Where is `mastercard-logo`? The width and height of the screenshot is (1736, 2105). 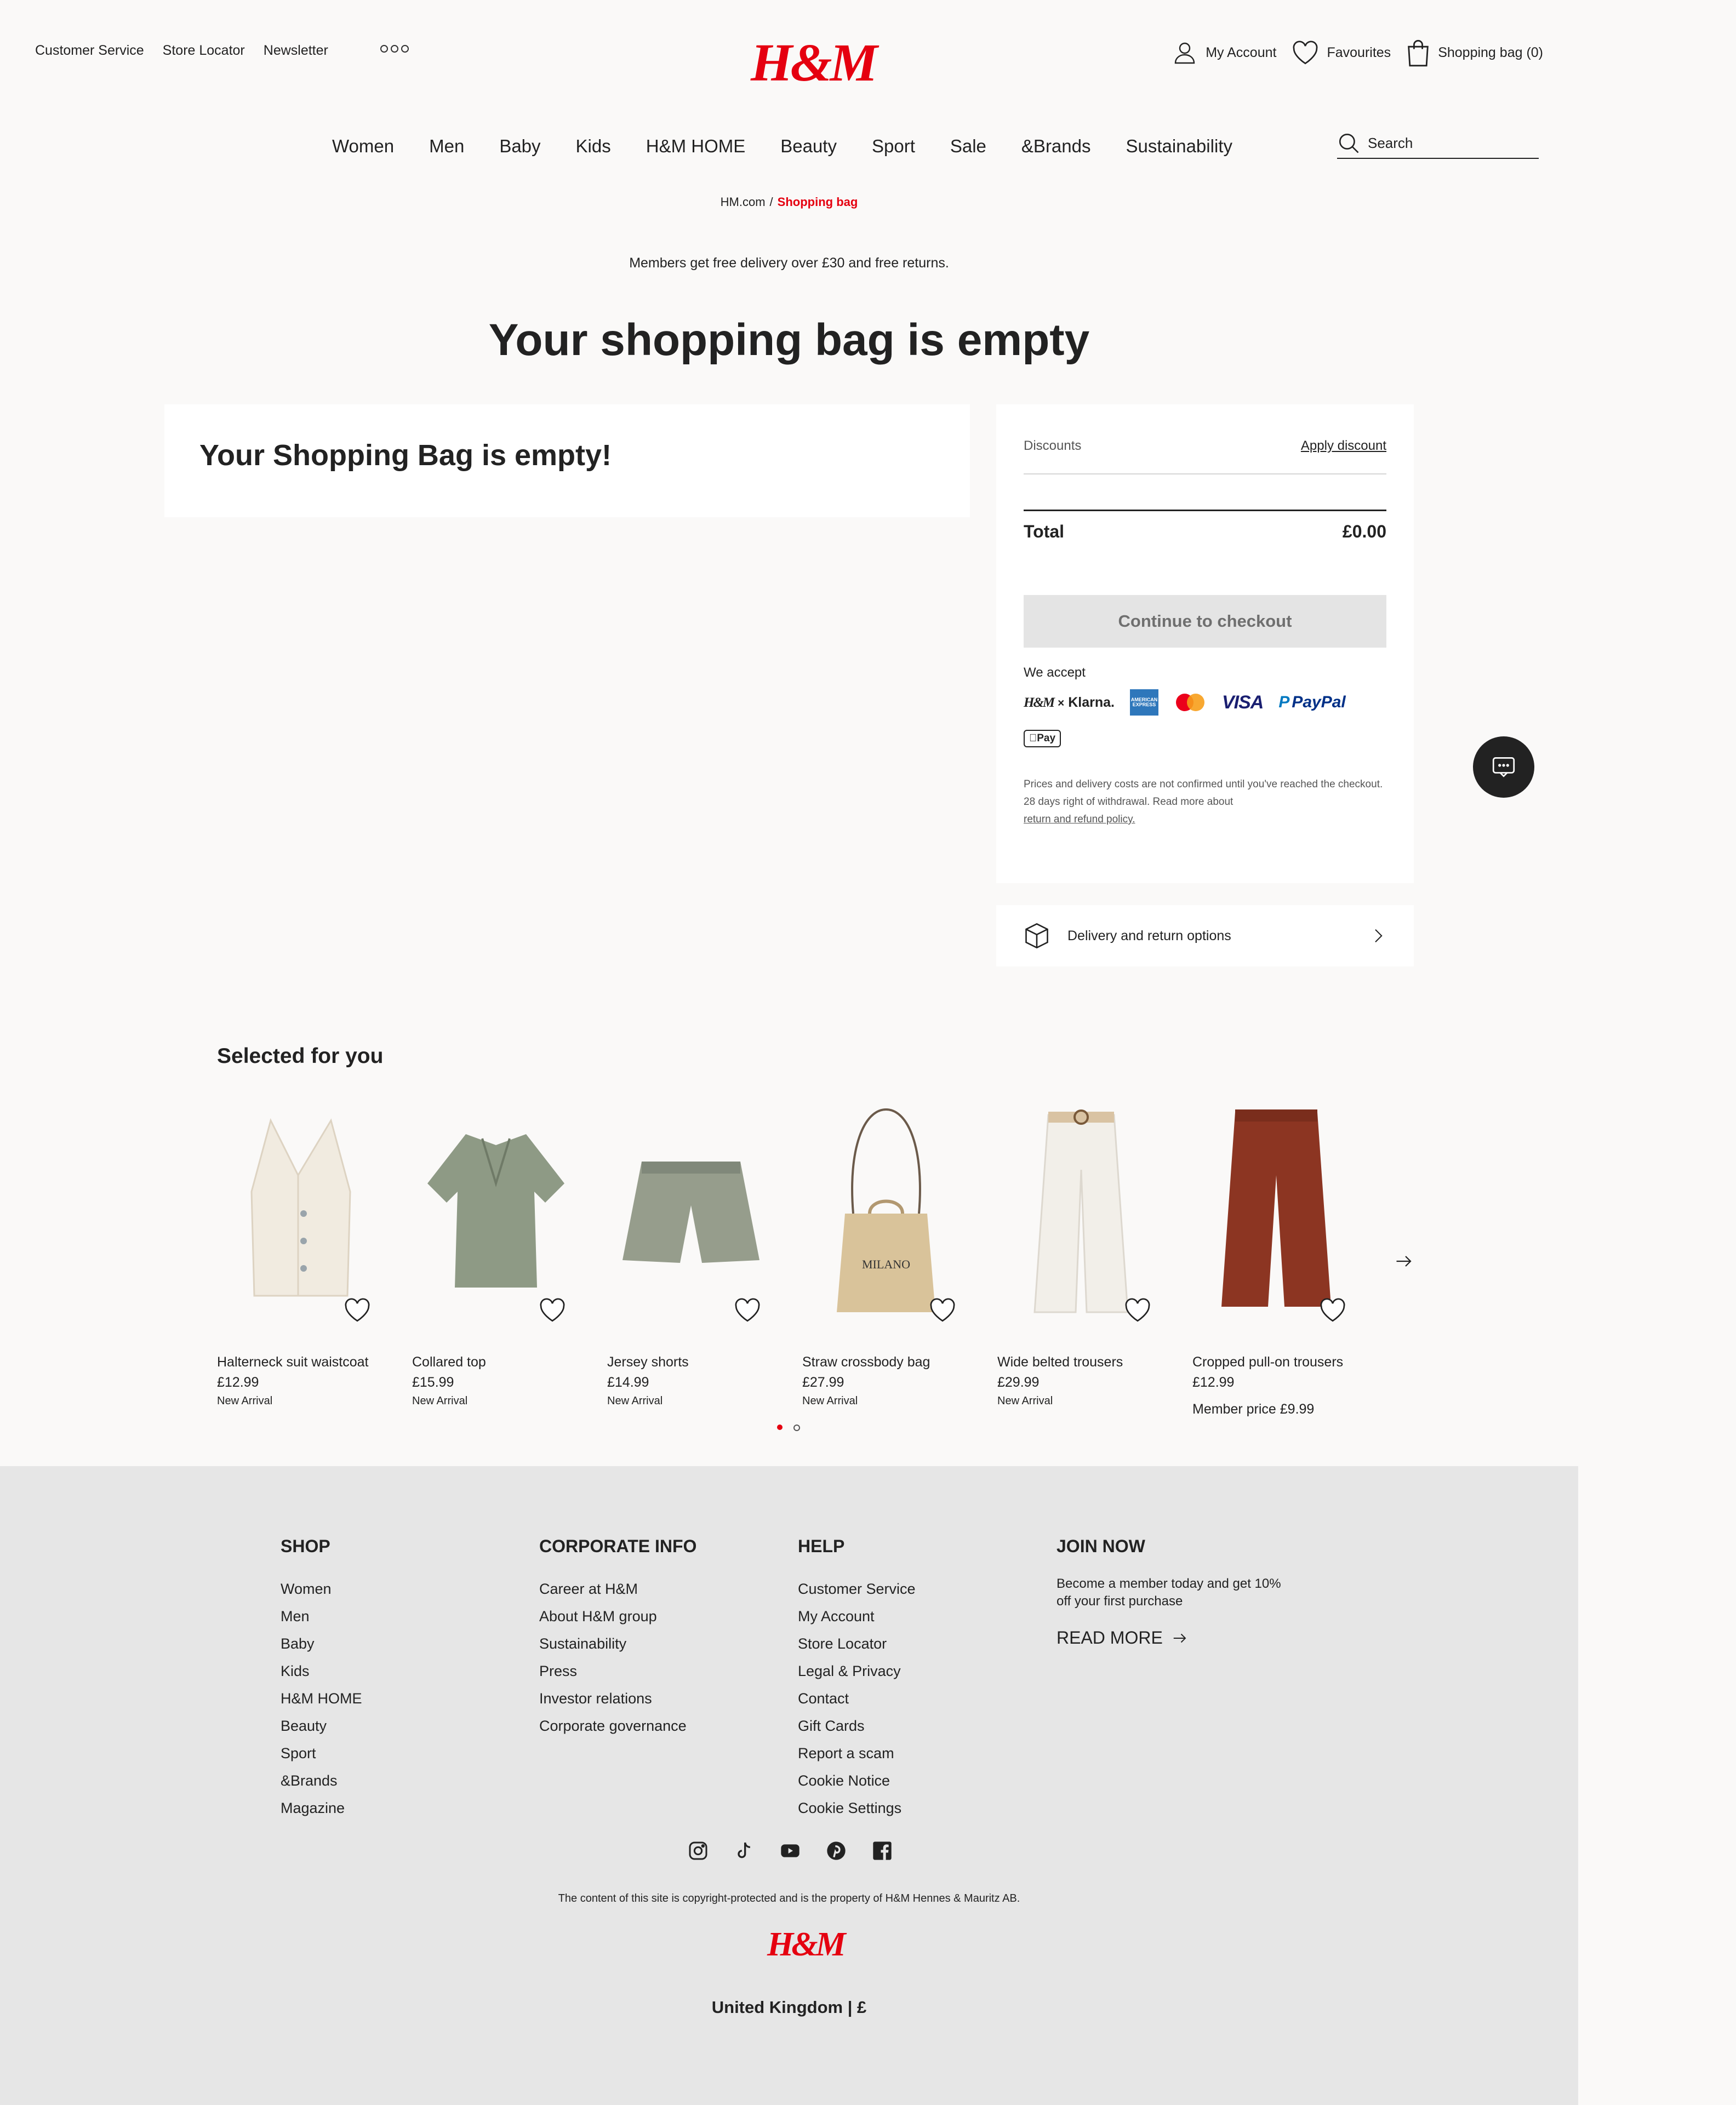
mastercard-logo is located at coordinates (1190, 702).